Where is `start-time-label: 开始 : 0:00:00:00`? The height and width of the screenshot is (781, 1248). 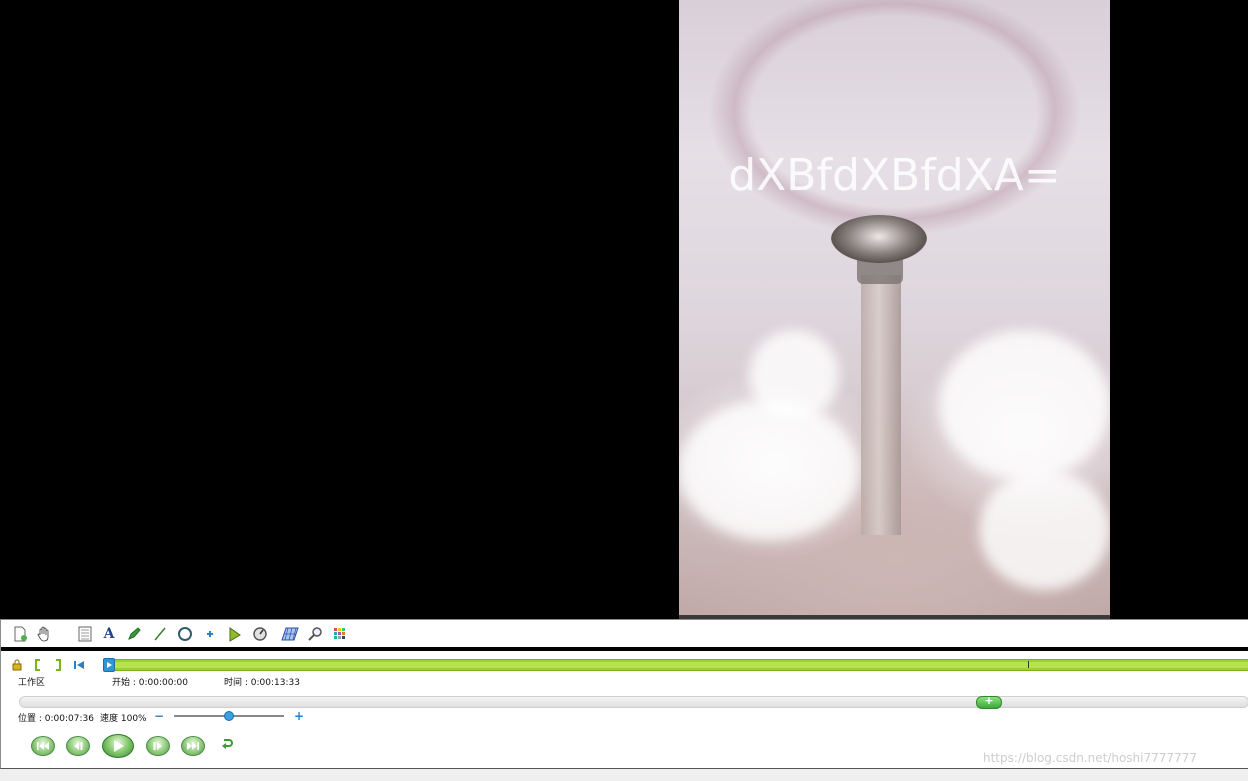
start-time-label: 开始 : 0:00:00:00 is located at coordinates (150, 683).